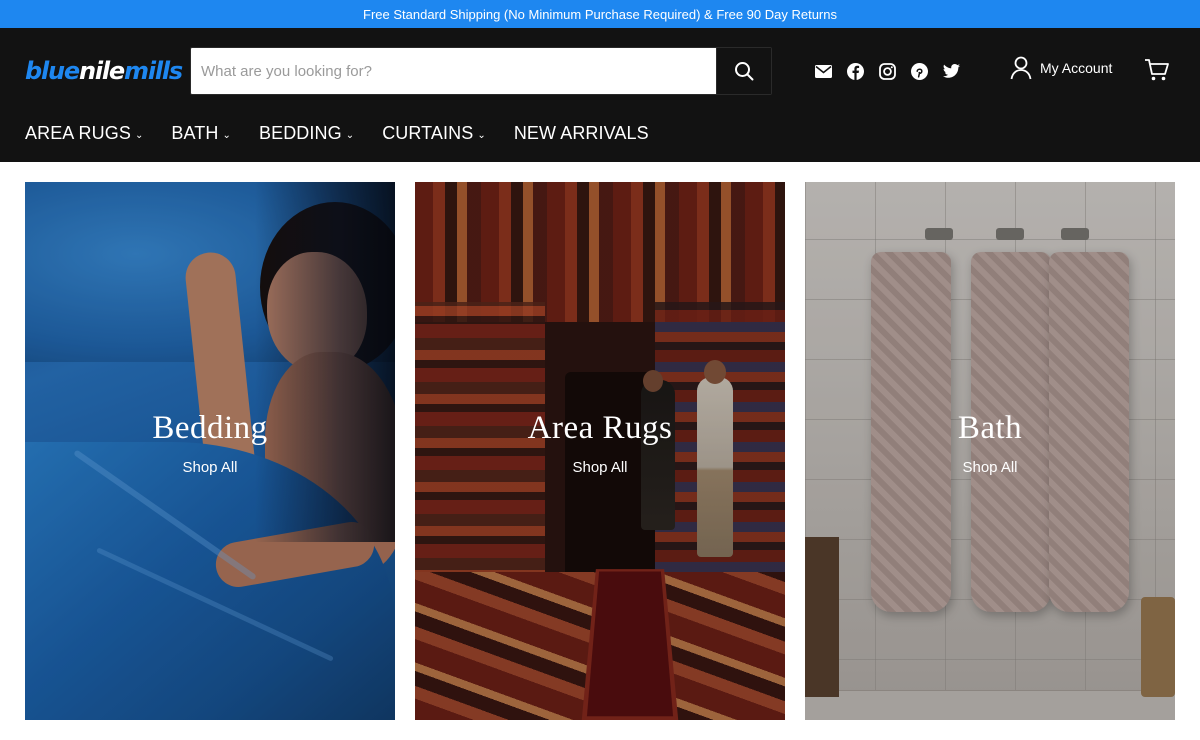  I want to click on cart-button, so click(1157, 72).